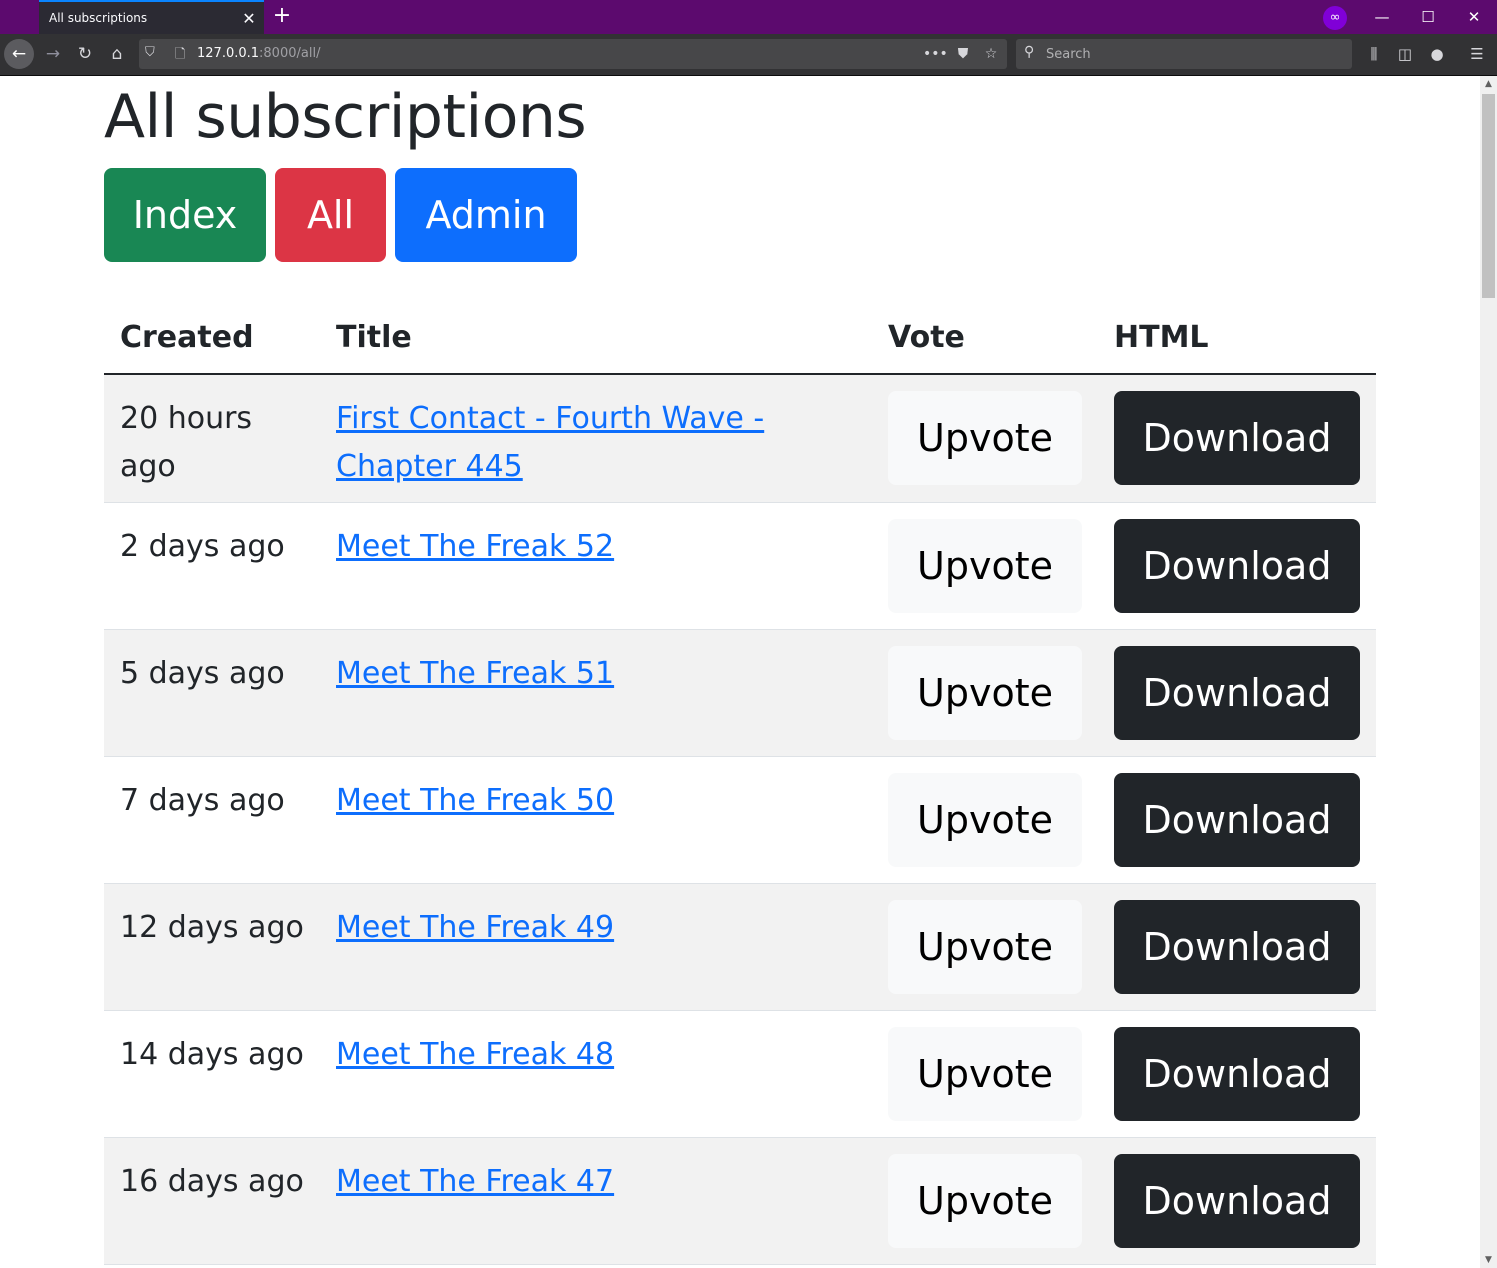  What do you see at coordinates (212, 338) in the screenshot?
I see `column-header-created: Created` at bounding box center [212, 338].